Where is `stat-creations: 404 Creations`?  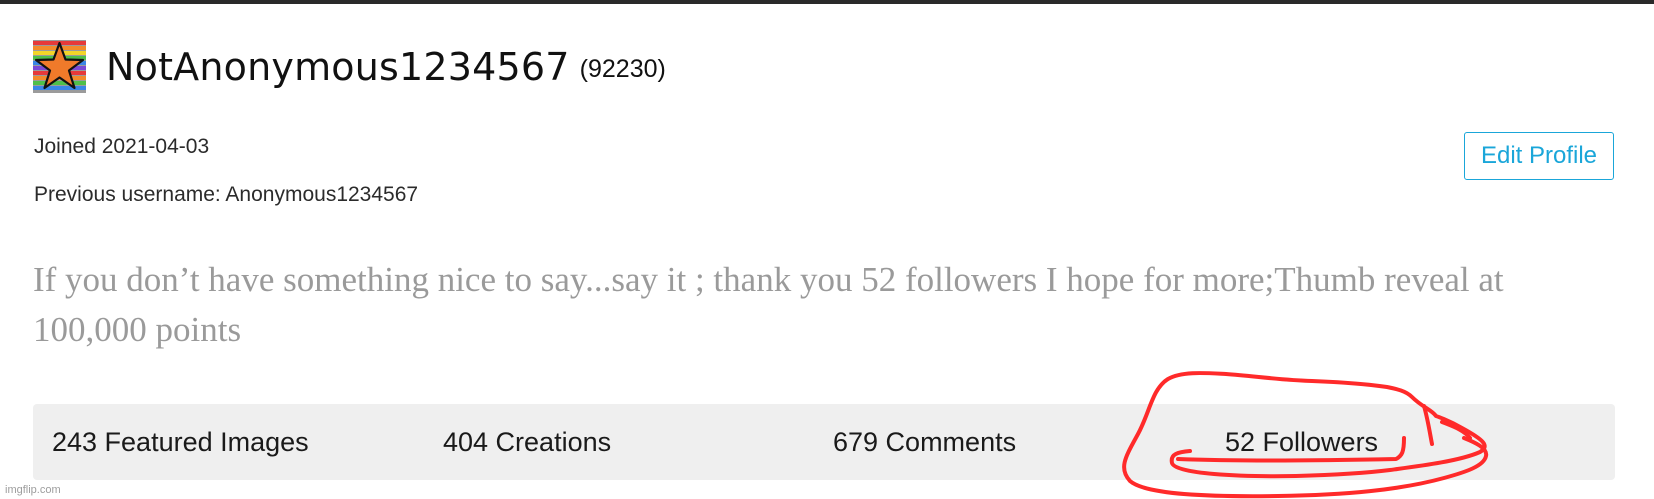 stat-creations: 404 Creations is located at coordinates (527, 442).